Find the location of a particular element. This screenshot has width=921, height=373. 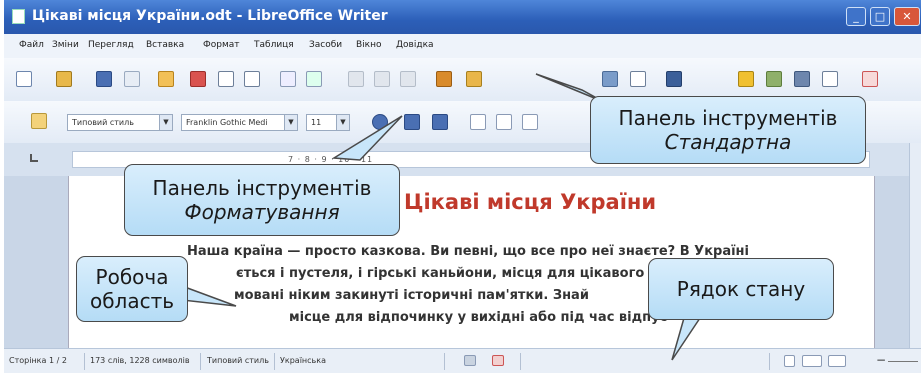

callout-standard-toolbar: Панель інструментів Стандартна is located at coordinates (728, 130).